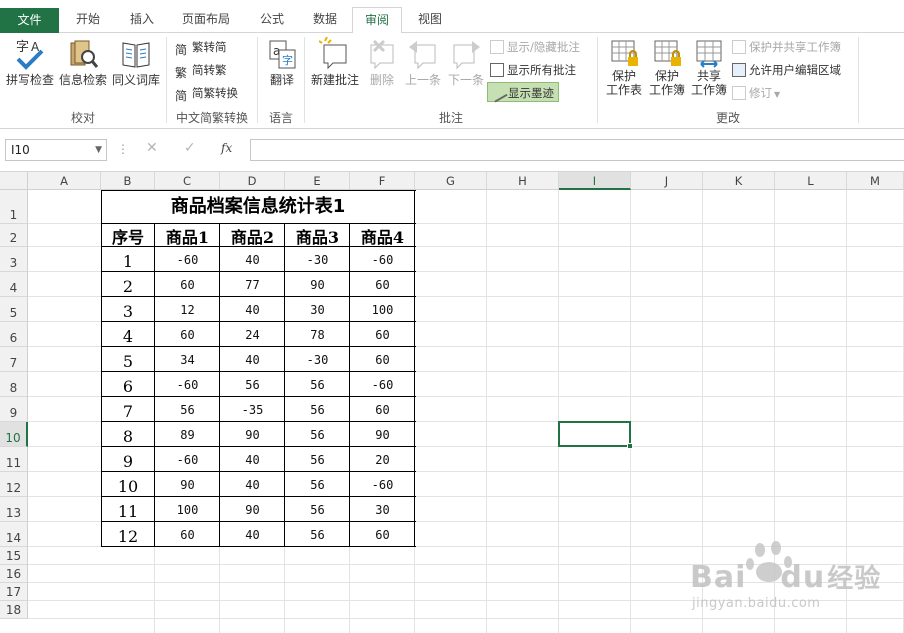 The width and height of the screenshot is (904, 633). Describe the element at coordinates (739, 181) in the screenshot. I see `column-header-k: K` at that location.